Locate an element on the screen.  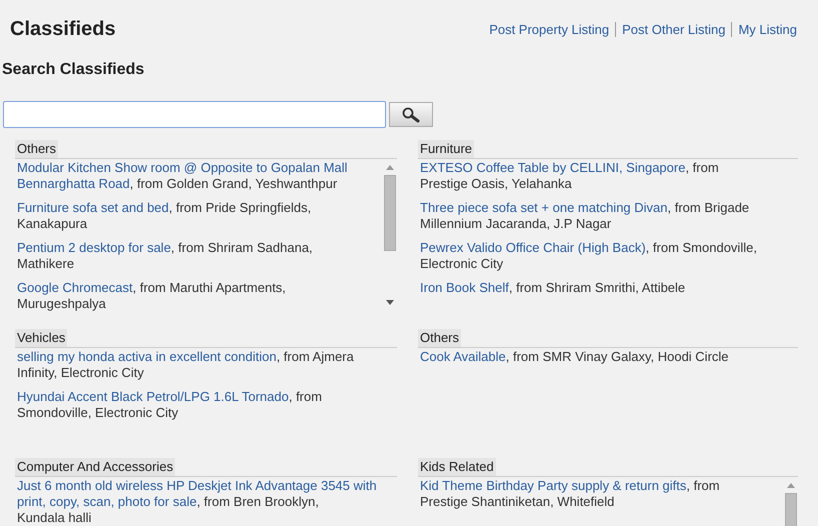
section-title: Kids Related is located at coordinates (457, 467).